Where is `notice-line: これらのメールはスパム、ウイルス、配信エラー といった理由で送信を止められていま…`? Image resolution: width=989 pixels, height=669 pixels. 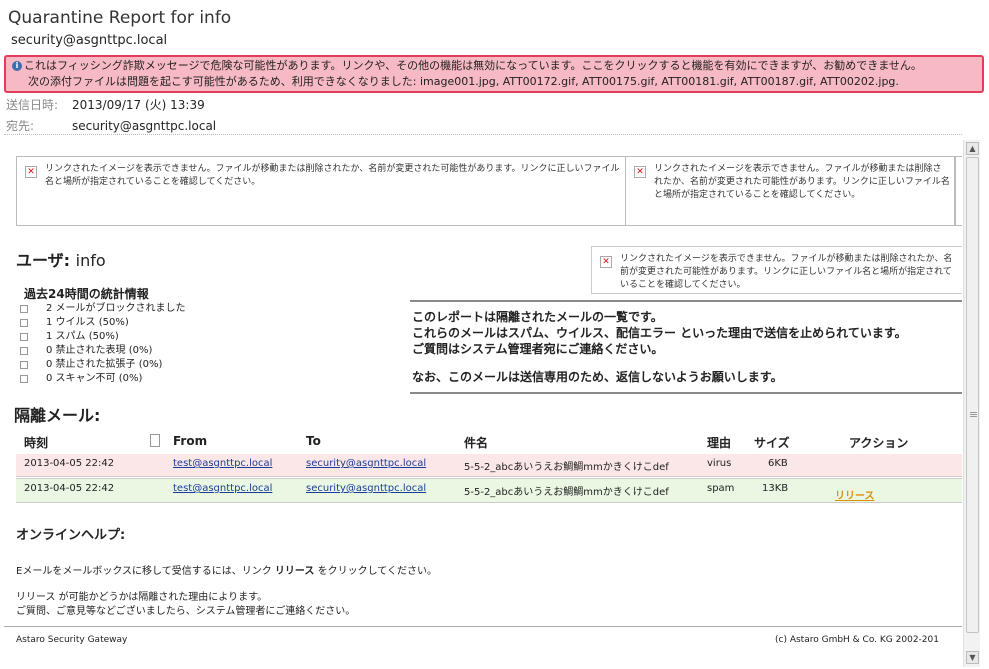
notice-line: これらのメールはスパム、ウイルス、配信エラー といった理由で送信を止められていま… is located at coordinates (659, 333).